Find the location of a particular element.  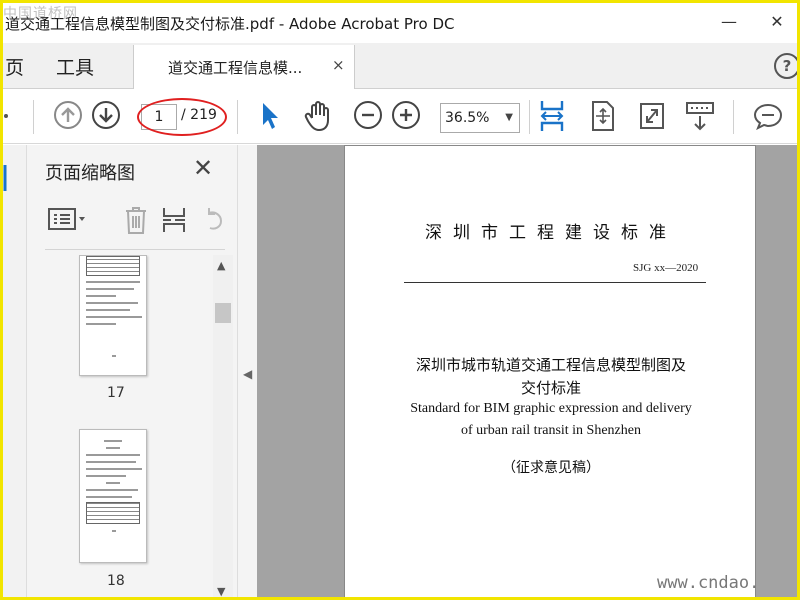

zoom-out-button is located at coordinates (368, 115).